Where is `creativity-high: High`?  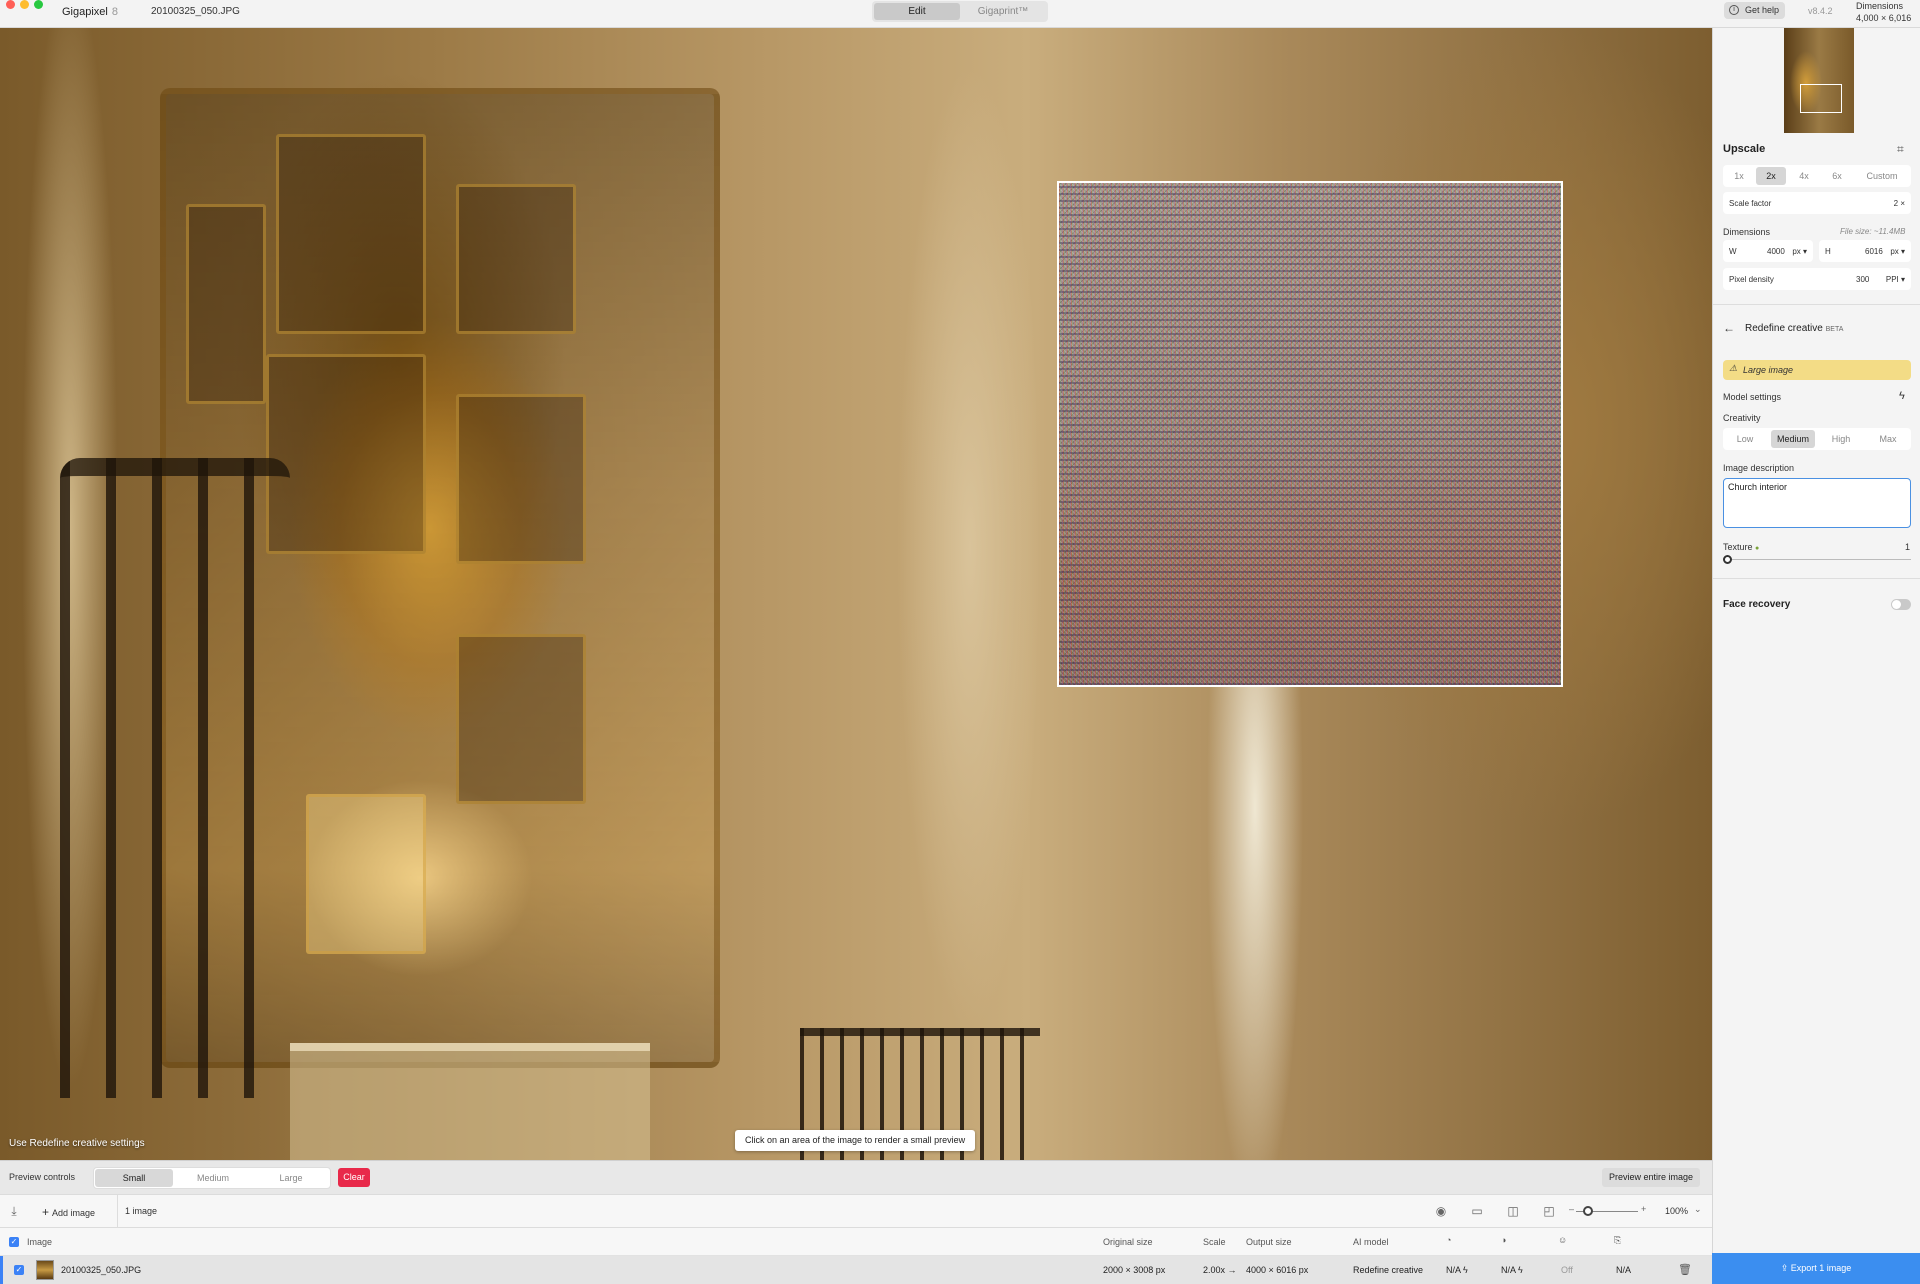
creativity-high: High is located at coordinates (1841, 439).